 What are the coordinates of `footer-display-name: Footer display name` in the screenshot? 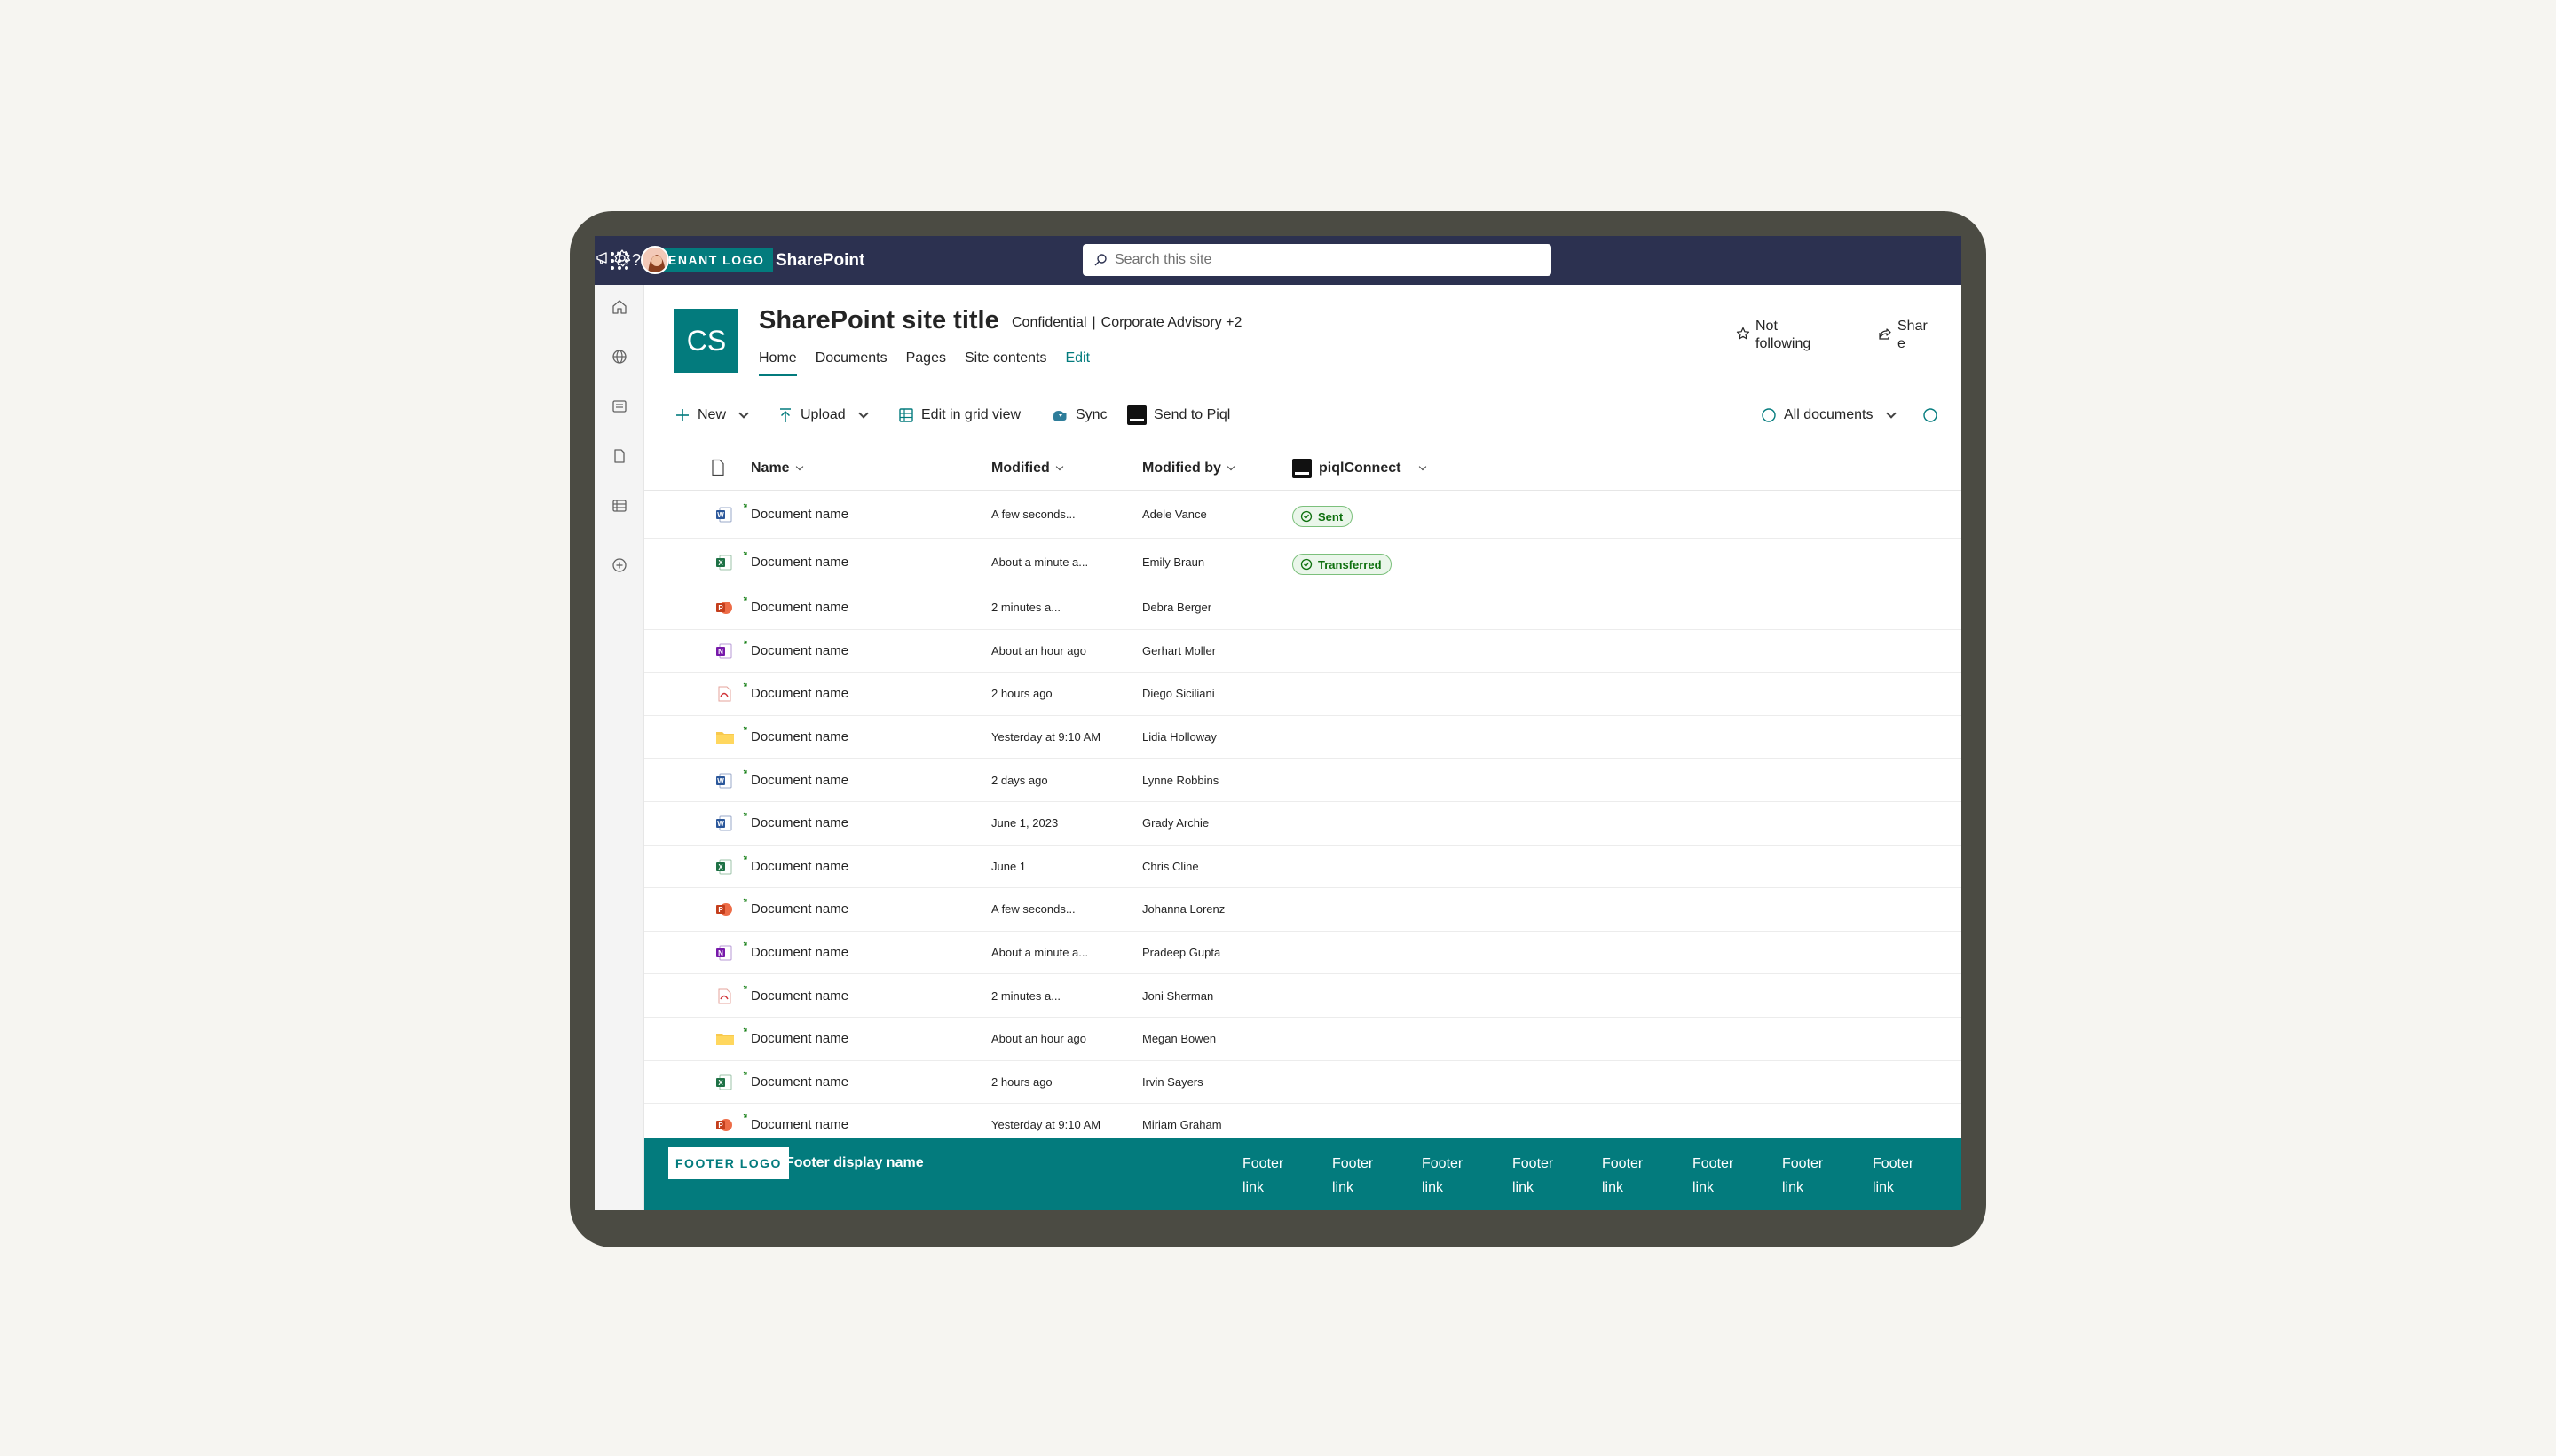 It's located at (854, 1162).